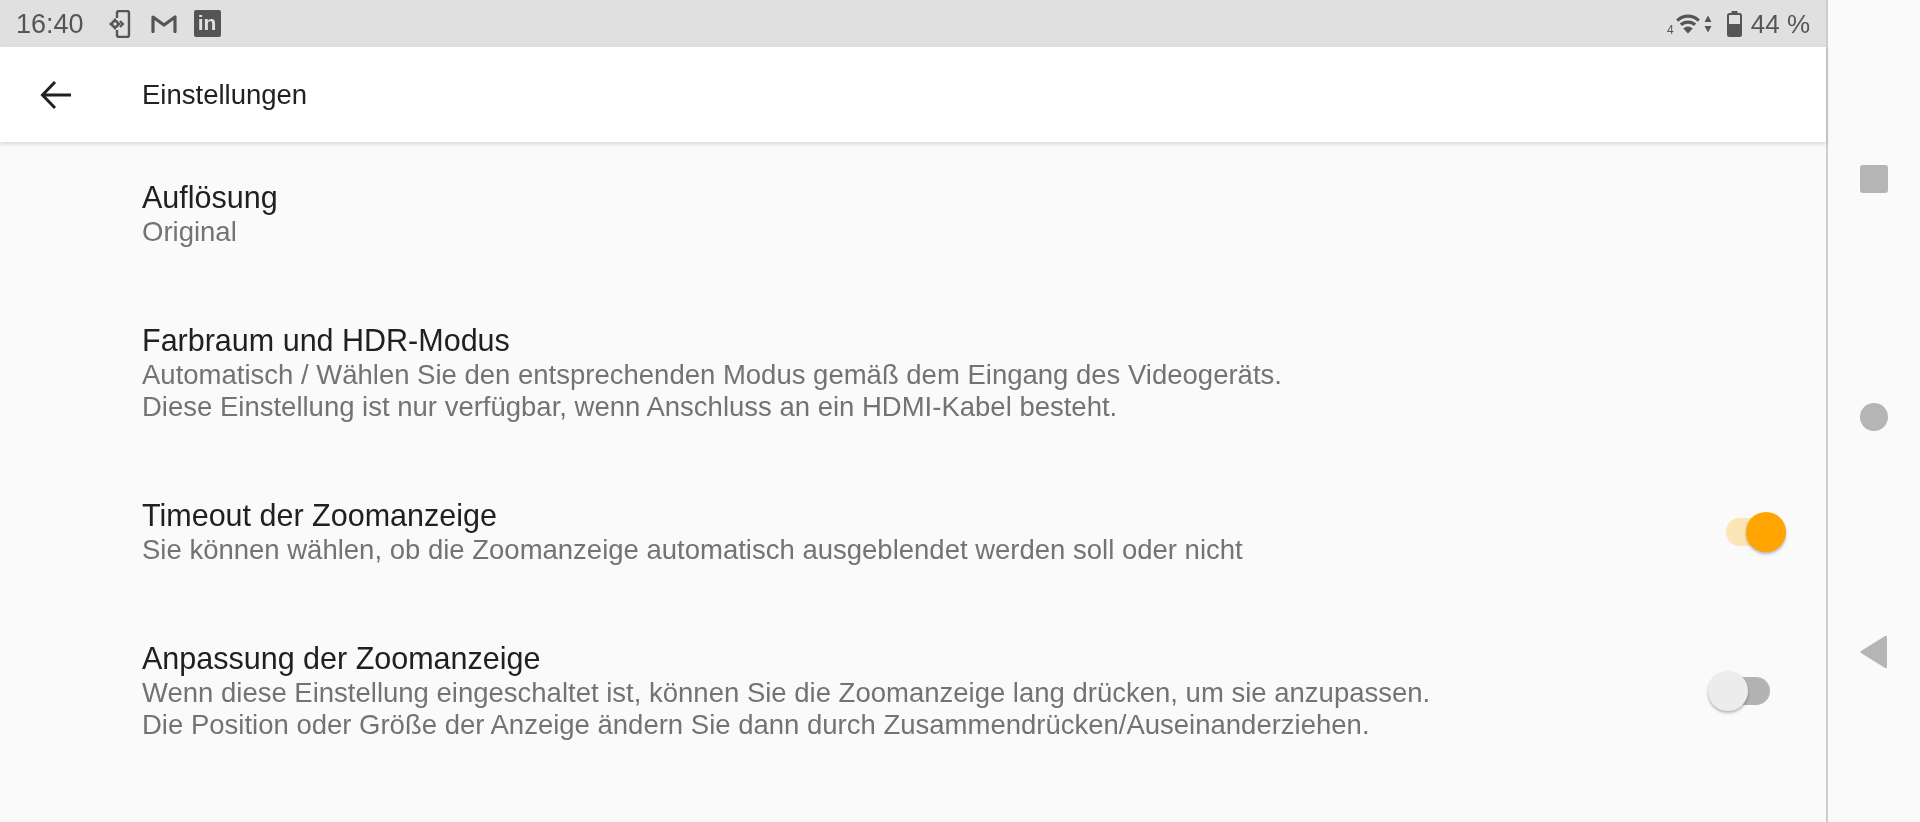 The height and width of the screenshot is (822, 1920). I want to click on setting-title: Farbraum und HDR-Modus, so click(965, 340).